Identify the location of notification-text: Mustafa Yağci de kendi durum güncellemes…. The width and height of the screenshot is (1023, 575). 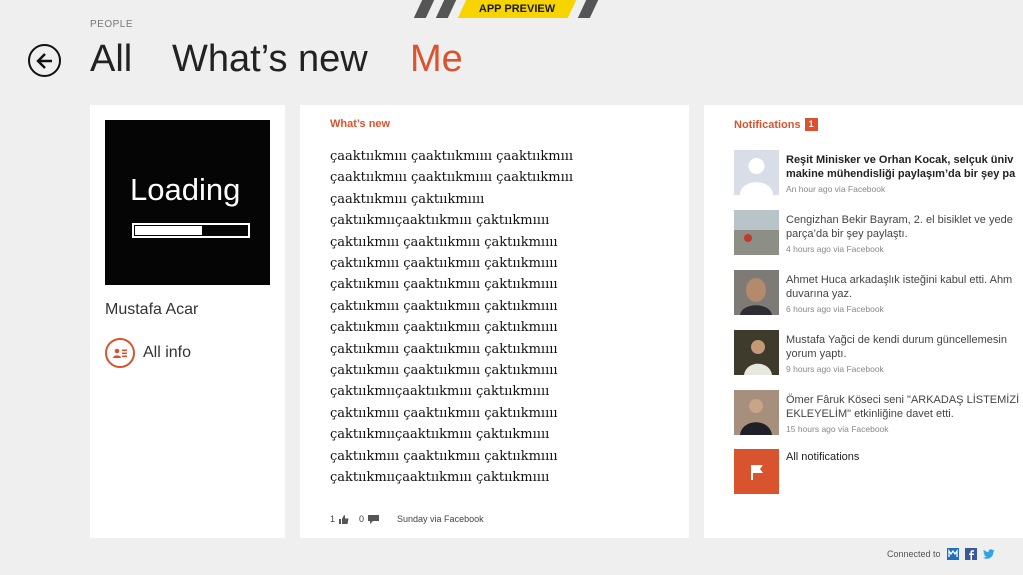
(904, 354).